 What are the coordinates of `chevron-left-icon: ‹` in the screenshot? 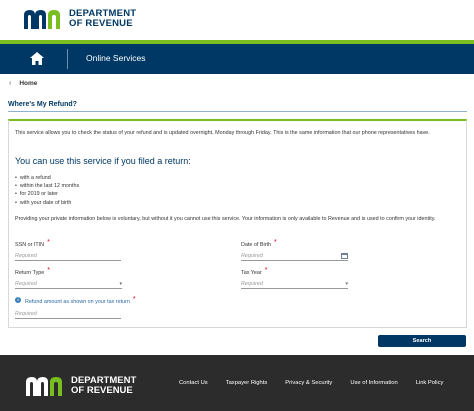 It's located at (10, 83).